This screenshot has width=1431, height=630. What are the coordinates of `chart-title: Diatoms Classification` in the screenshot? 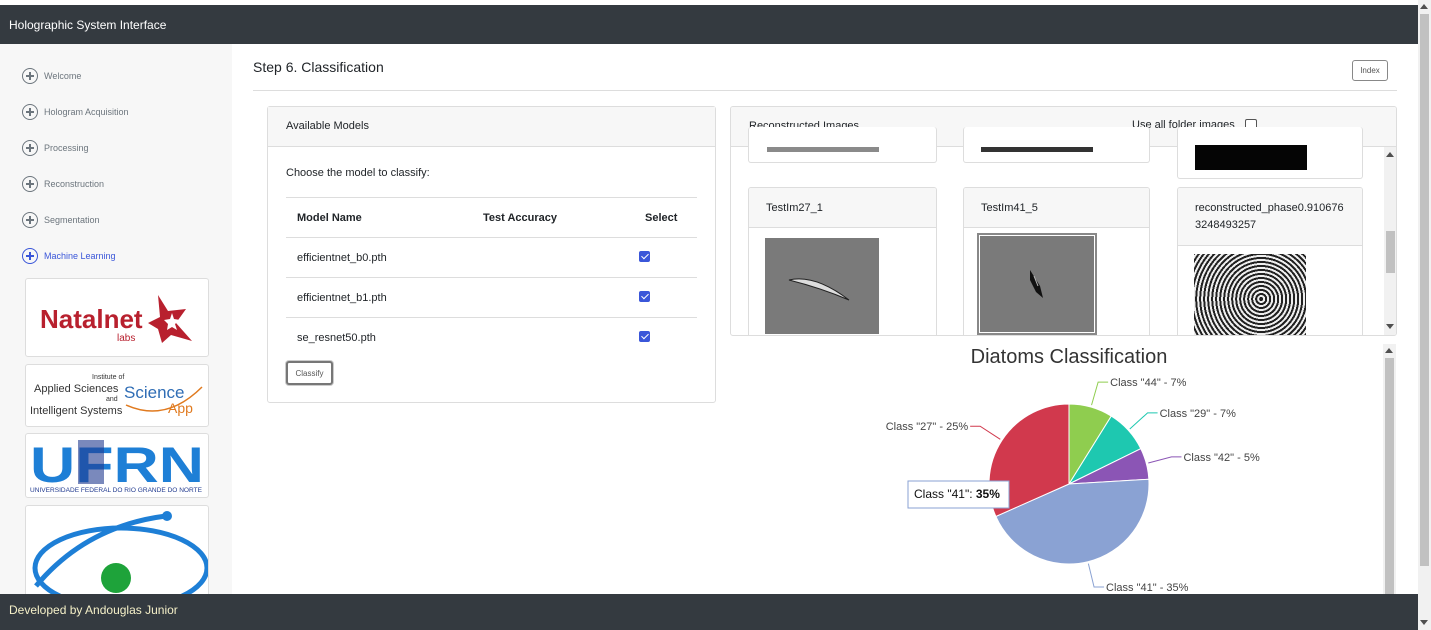 It's located at (1069, 357).